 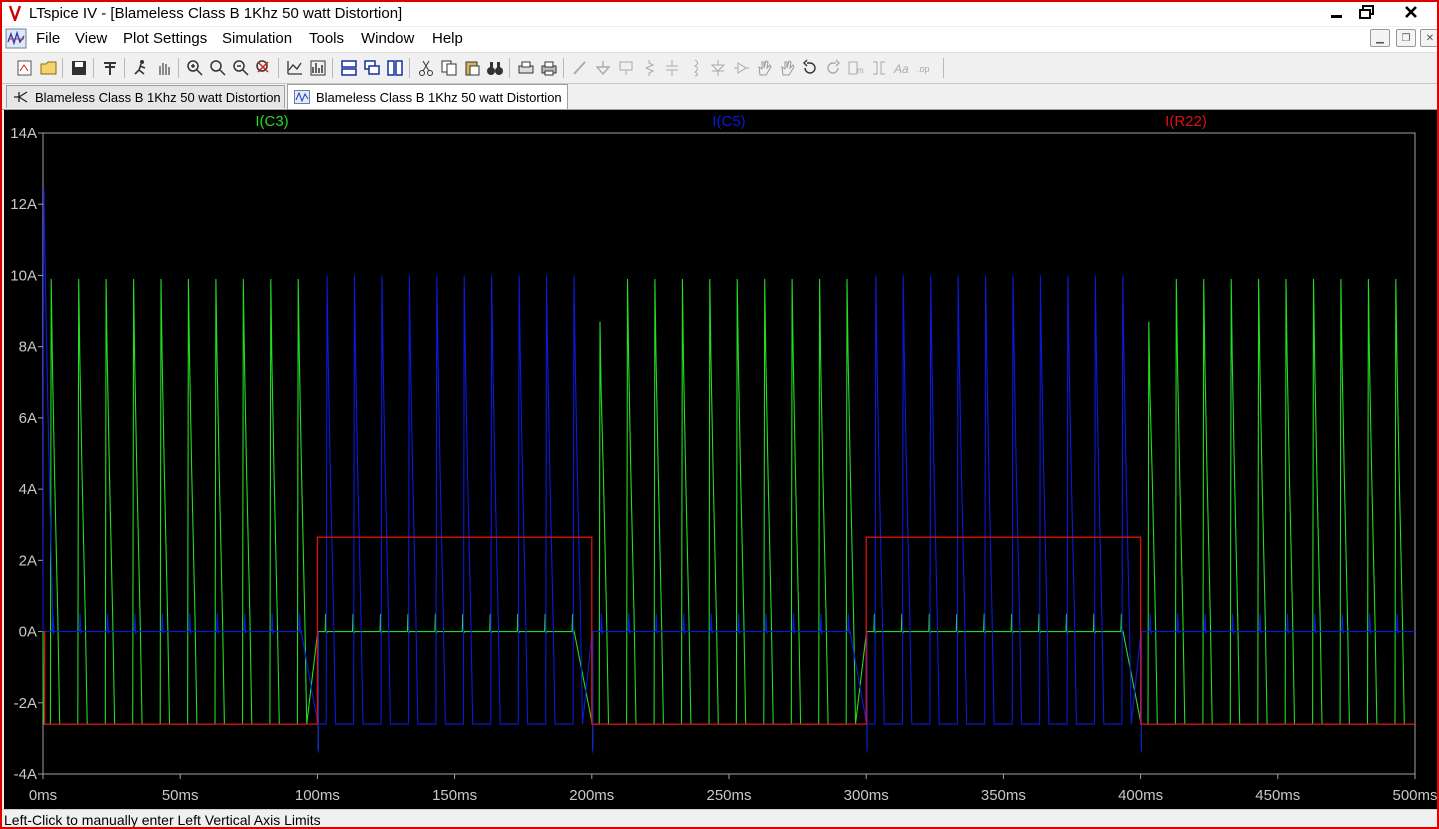 What do you see at coordinates (241, 68) in the screenshot?
I see `zoom-out-icon` at bounding box center [241, 68].